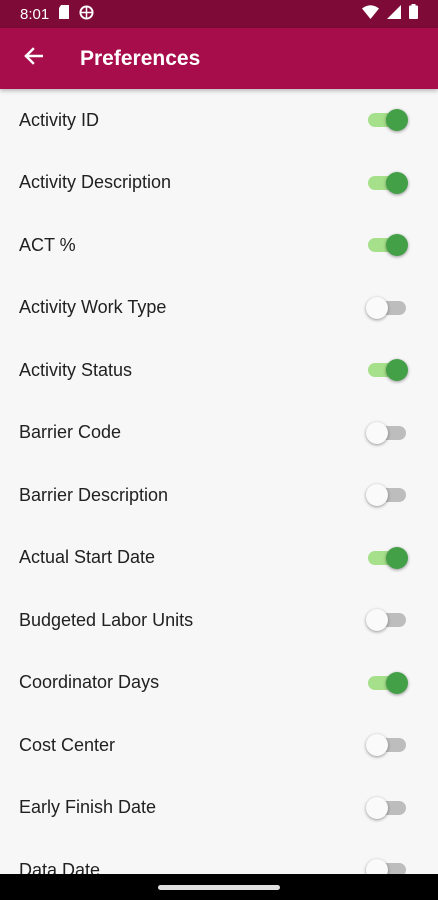  I want to click on system-nav-bar, so click(219, 887).